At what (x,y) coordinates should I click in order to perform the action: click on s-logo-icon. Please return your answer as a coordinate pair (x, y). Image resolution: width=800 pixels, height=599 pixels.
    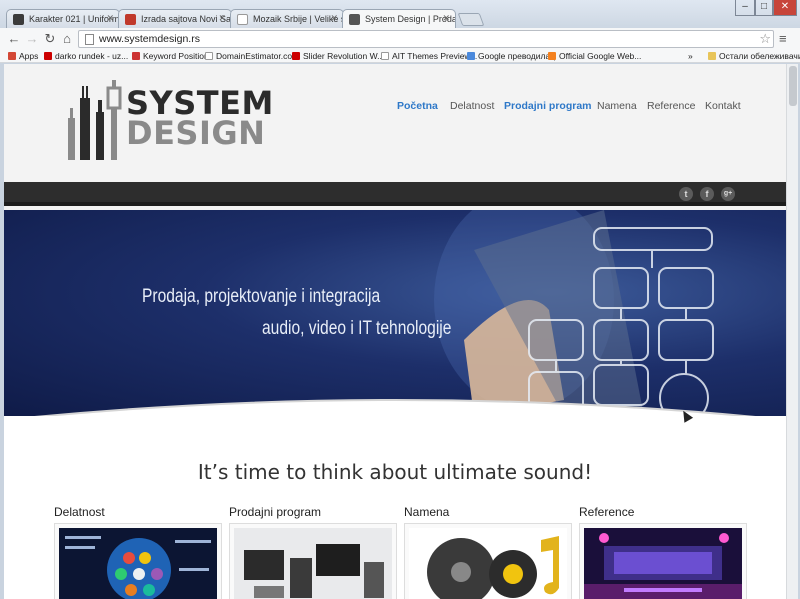
    Looking at the image, I should click on (136, 56).